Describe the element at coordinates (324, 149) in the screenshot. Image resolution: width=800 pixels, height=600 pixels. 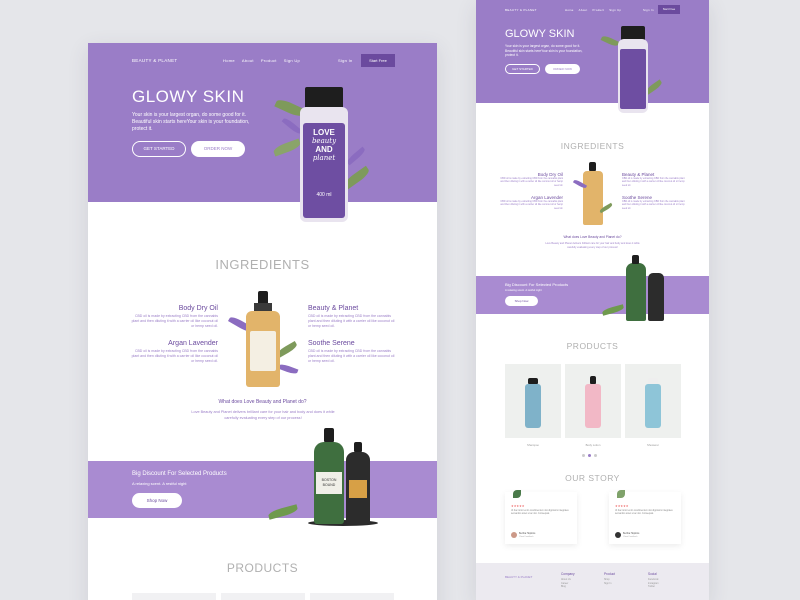
I see `bottle-label-line3: AND` at that location.